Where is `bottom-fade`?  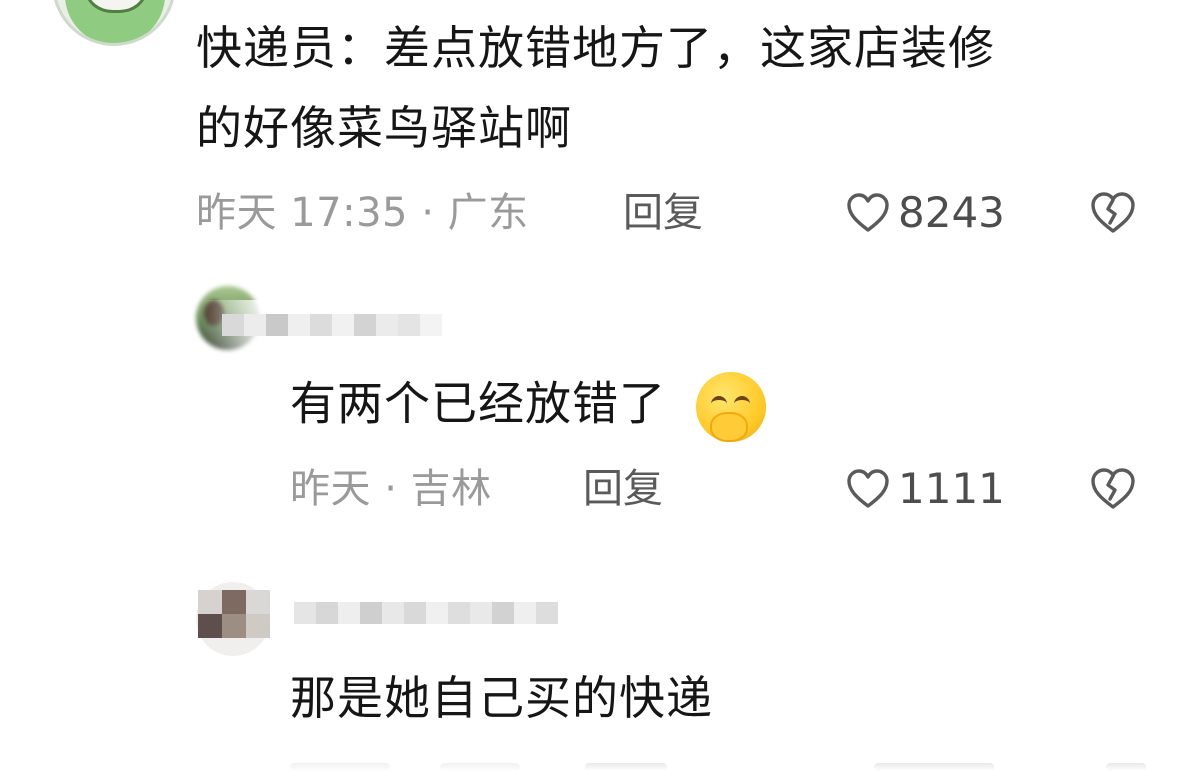
bottom-fade is located at coordinates (600, 759).